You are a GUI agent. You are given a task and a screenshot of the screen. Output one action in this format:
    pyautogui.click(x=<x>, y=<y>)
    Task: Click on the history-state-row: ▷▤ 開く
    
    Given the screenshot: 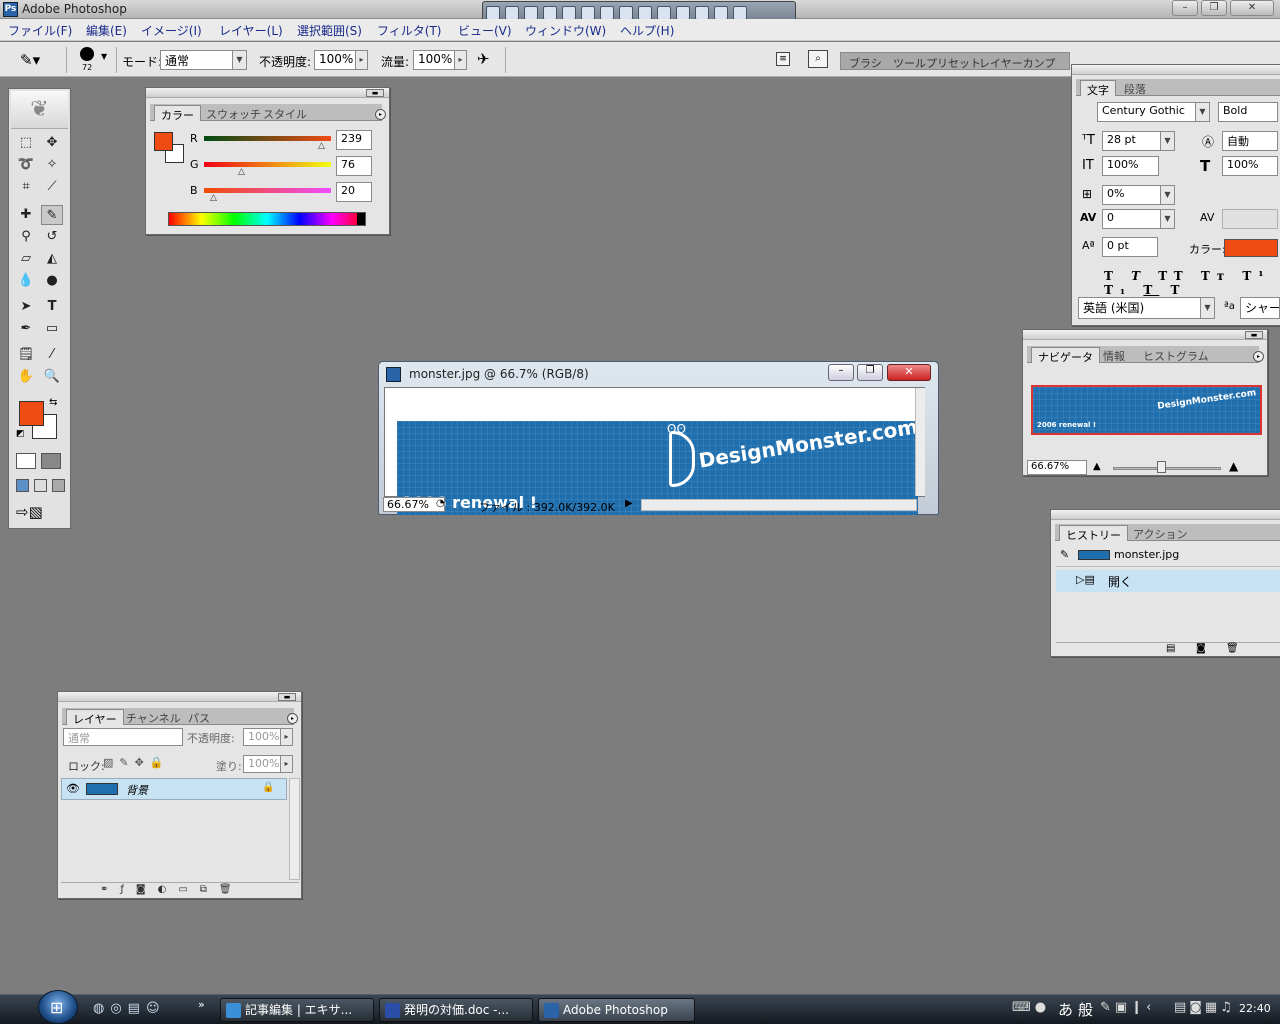 What is the action you would take?
    pyautogui.click(x=1168, y=581)
    